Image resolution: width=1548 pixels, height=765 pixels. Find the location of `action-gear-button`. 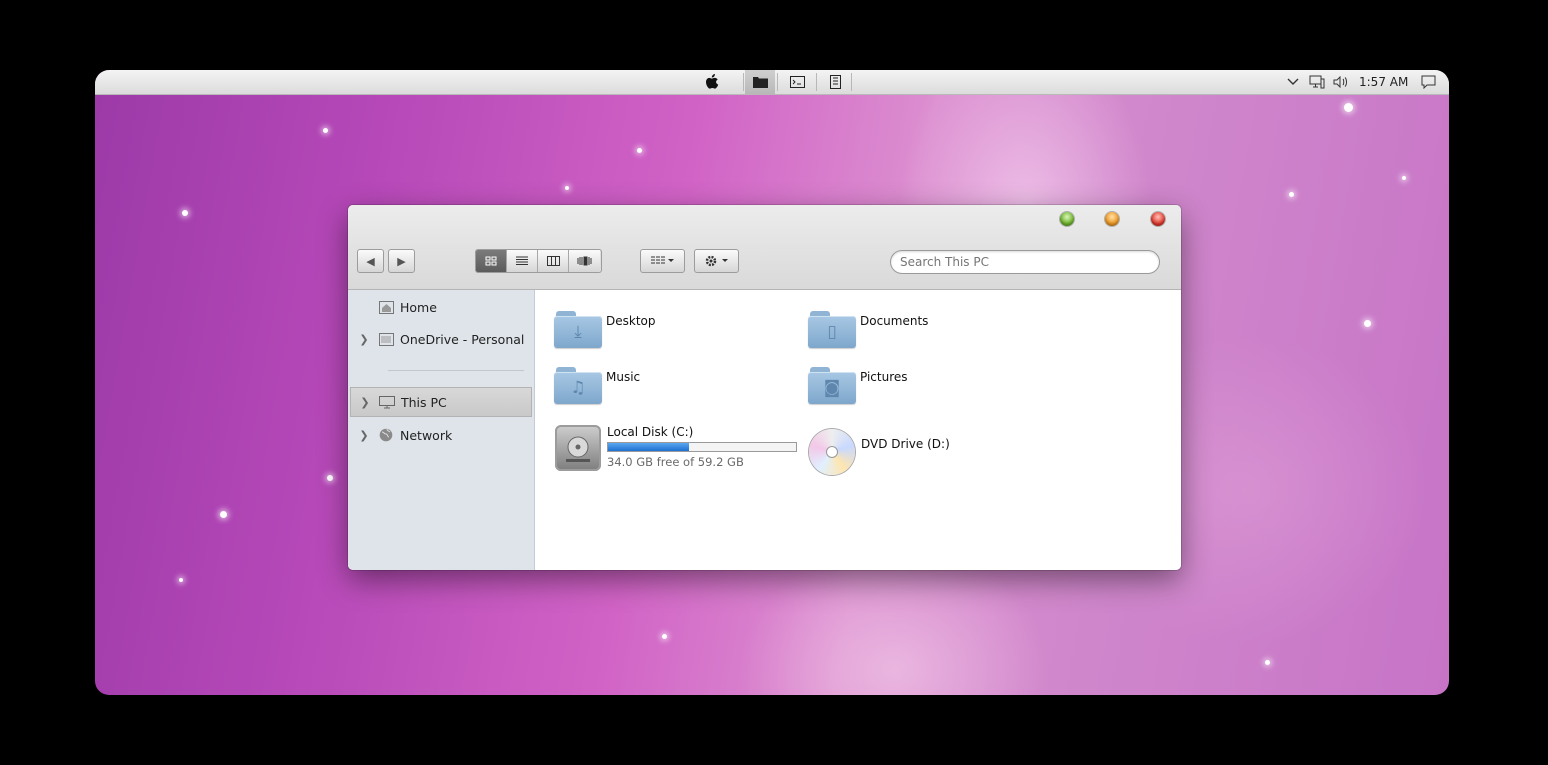

action-gear-button is located at coordinates (716, 261).